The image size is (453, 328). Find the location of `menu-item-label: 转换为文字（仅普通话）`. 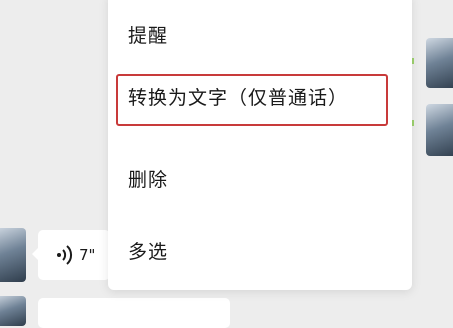

menu-item-label: 转换为文字（仅普通话） is located at coordinates (238, 98).